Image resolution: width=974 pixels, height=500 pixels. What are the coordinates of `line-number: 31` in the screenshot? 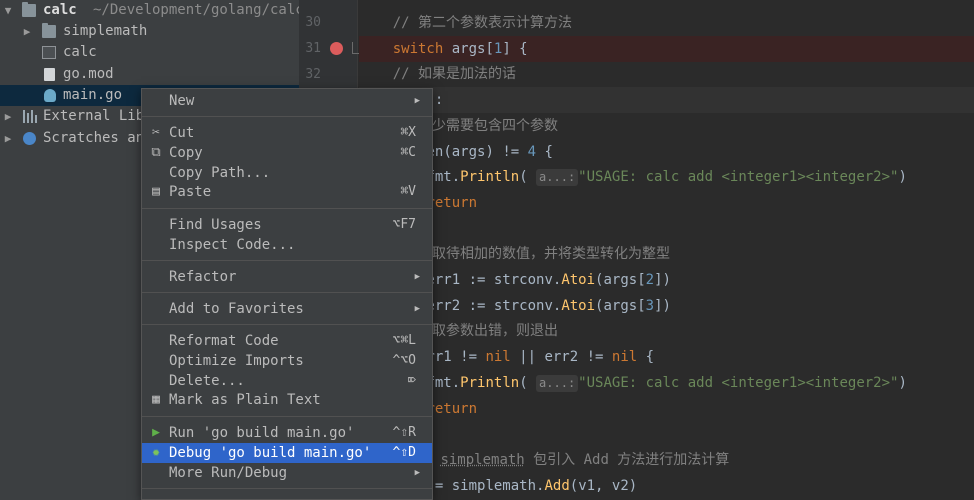 It's located at (313, 48).